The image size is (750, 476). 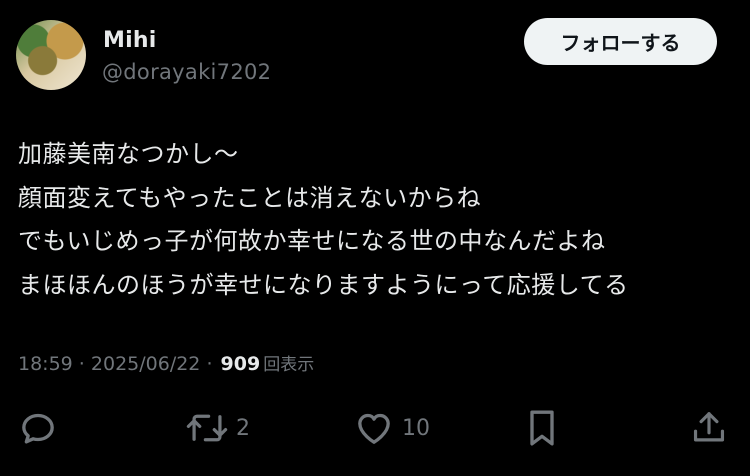 What do you see at coordinates (146, 364) in the screenshot?
I see `tweet-date: 2025/06/22` at bounding box center [146, 364].